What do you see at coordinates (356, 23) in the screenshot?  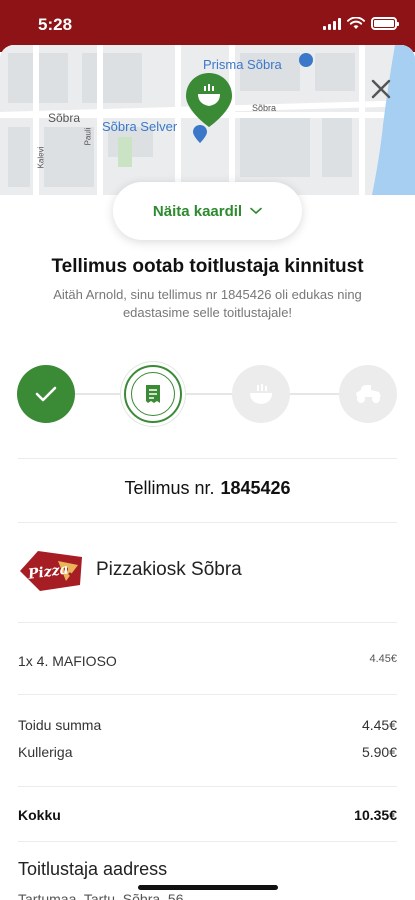 I see `wifi-icon` at bounding box center [356, 23].